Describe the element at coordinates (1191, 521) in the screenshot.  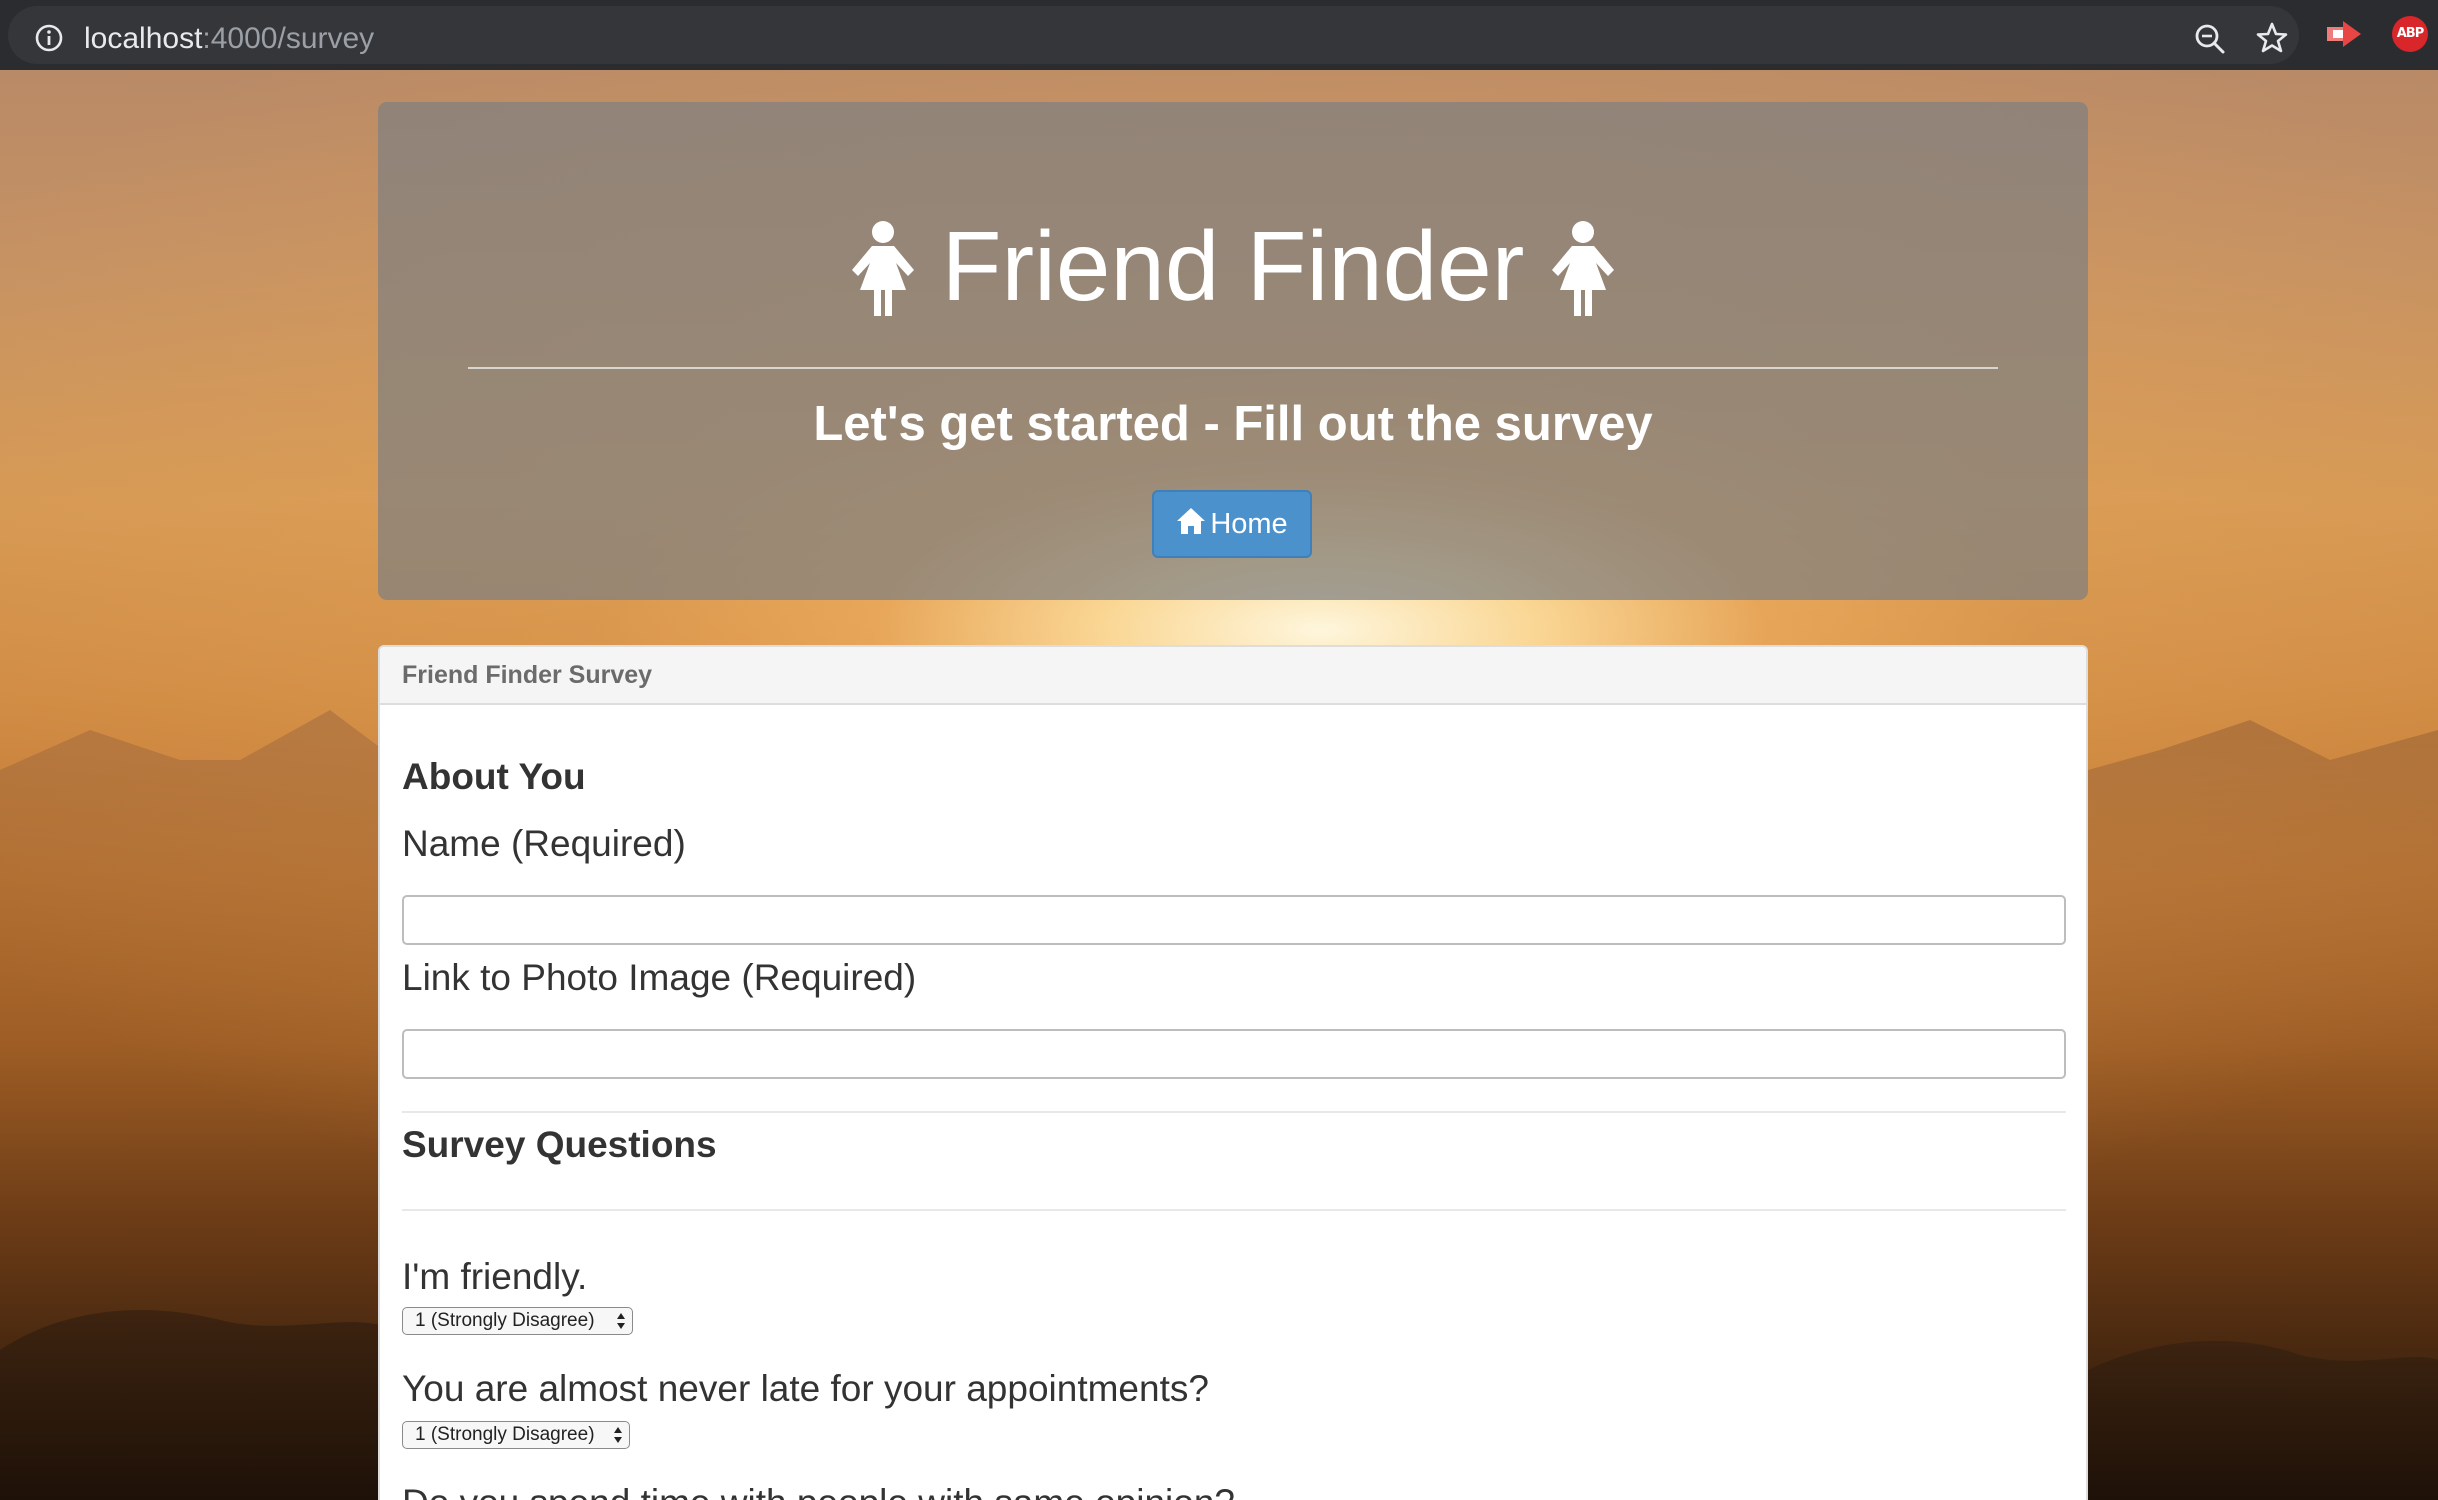
I see `house-icon` at that location.